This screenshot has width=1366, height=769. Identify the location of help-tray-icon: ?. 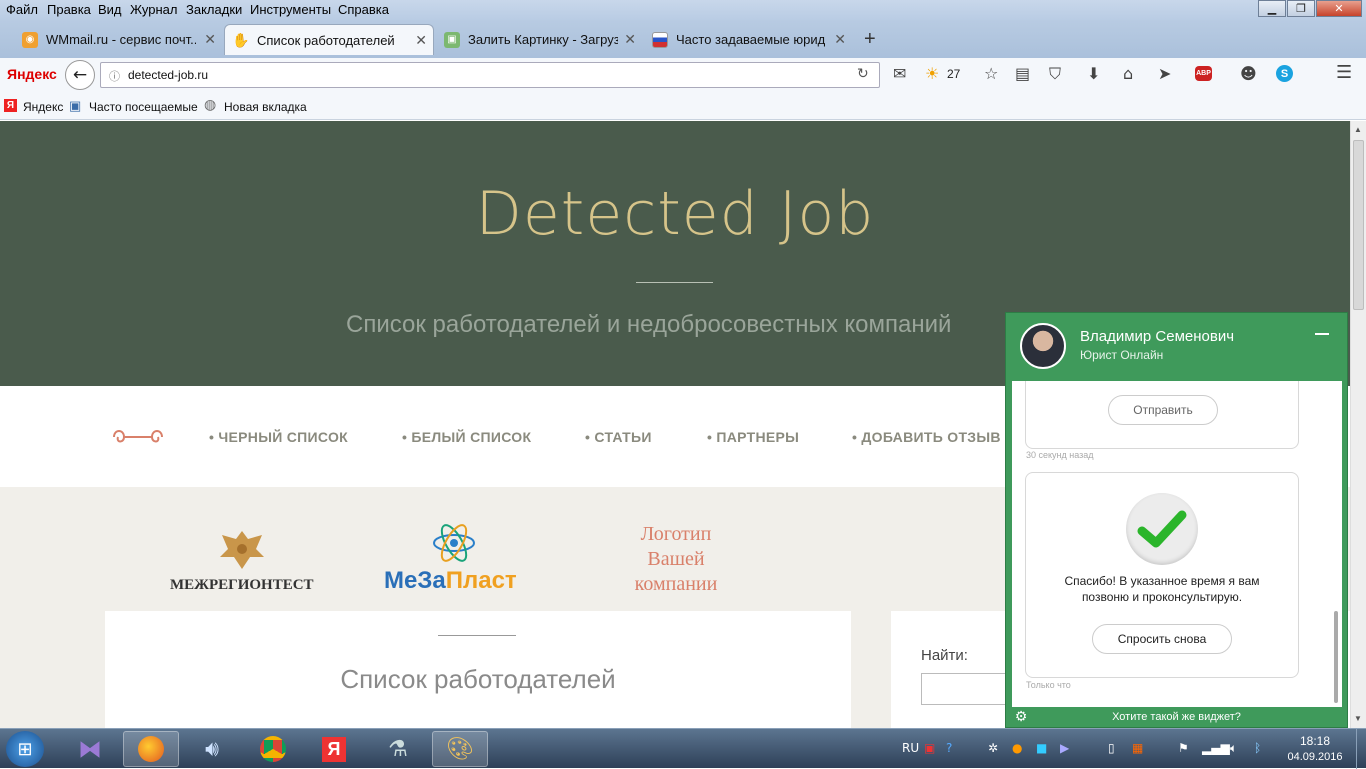
(949, 748).